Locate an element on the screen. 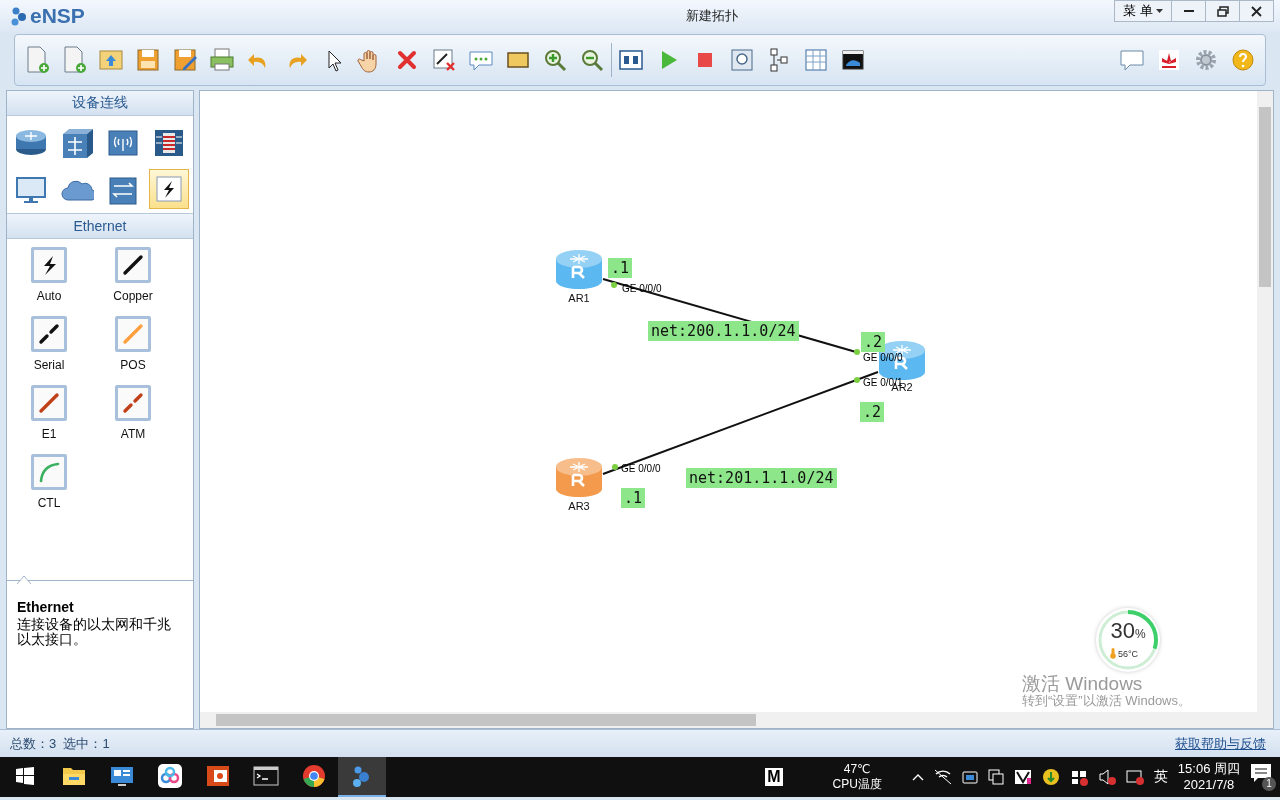 The image size is (1280, 800). tray-app-icon: M is located at coordinates (774, 777).